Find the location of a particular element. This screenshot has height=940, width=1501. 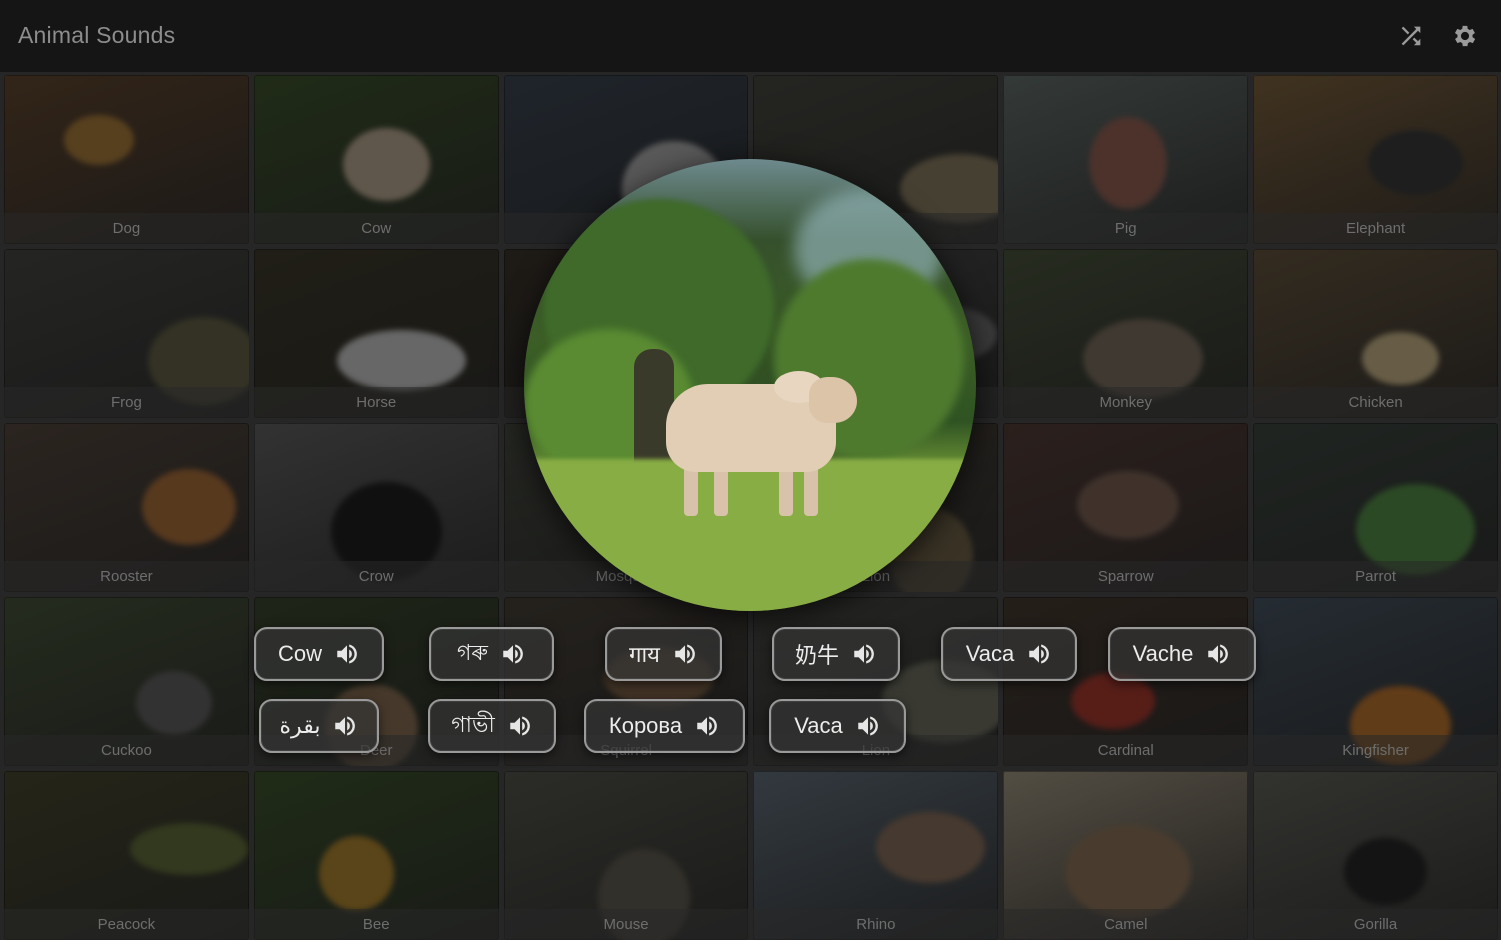

animal-label: Frog is located at coordinates (126, 402).